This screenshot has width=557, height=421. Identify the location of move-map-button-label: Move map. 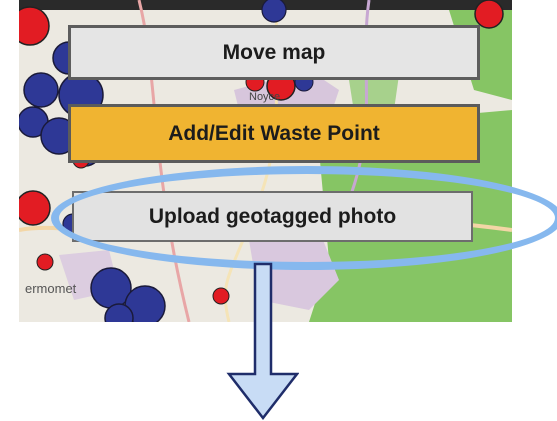
(274, 52).